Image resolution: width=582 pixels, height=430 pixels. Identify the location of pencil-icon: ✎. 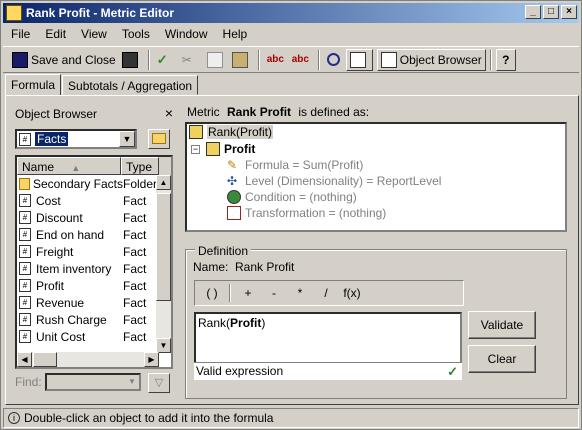
(232, 165).